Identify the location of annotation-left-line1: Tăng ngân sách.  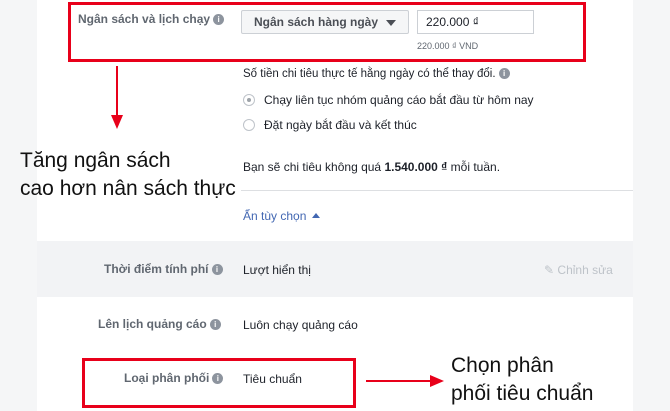
(95, 160).